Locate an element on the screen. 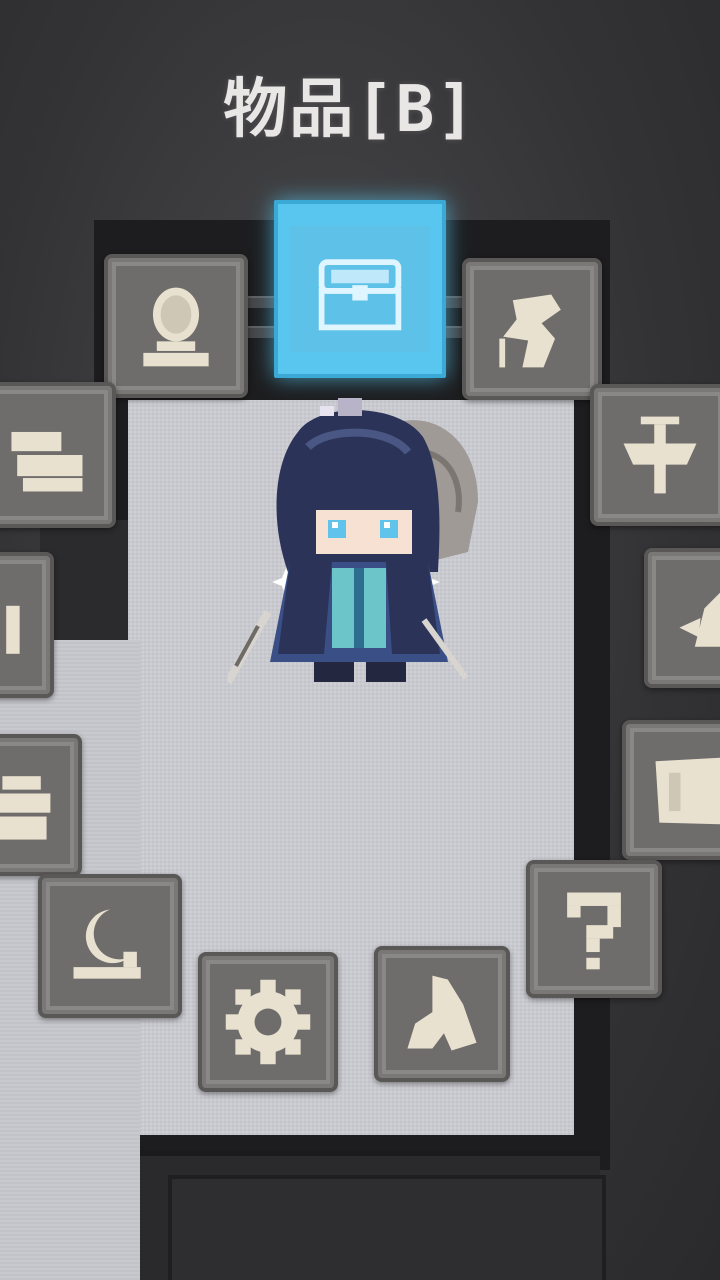 This screenshot has width=720, height=1280. wheel-item-banner is located at coordinates (655, 455).